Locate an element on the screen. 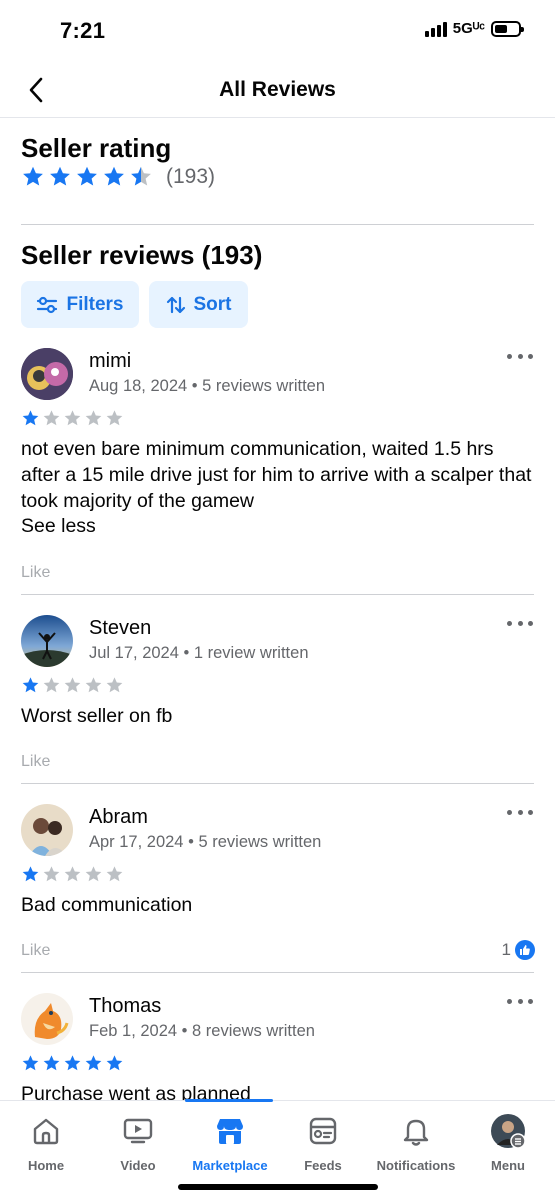 Image resolution: width=555 pixels, height=1200 pixels. tab-notifications: Notifications is located at coordinates (416, 1143).